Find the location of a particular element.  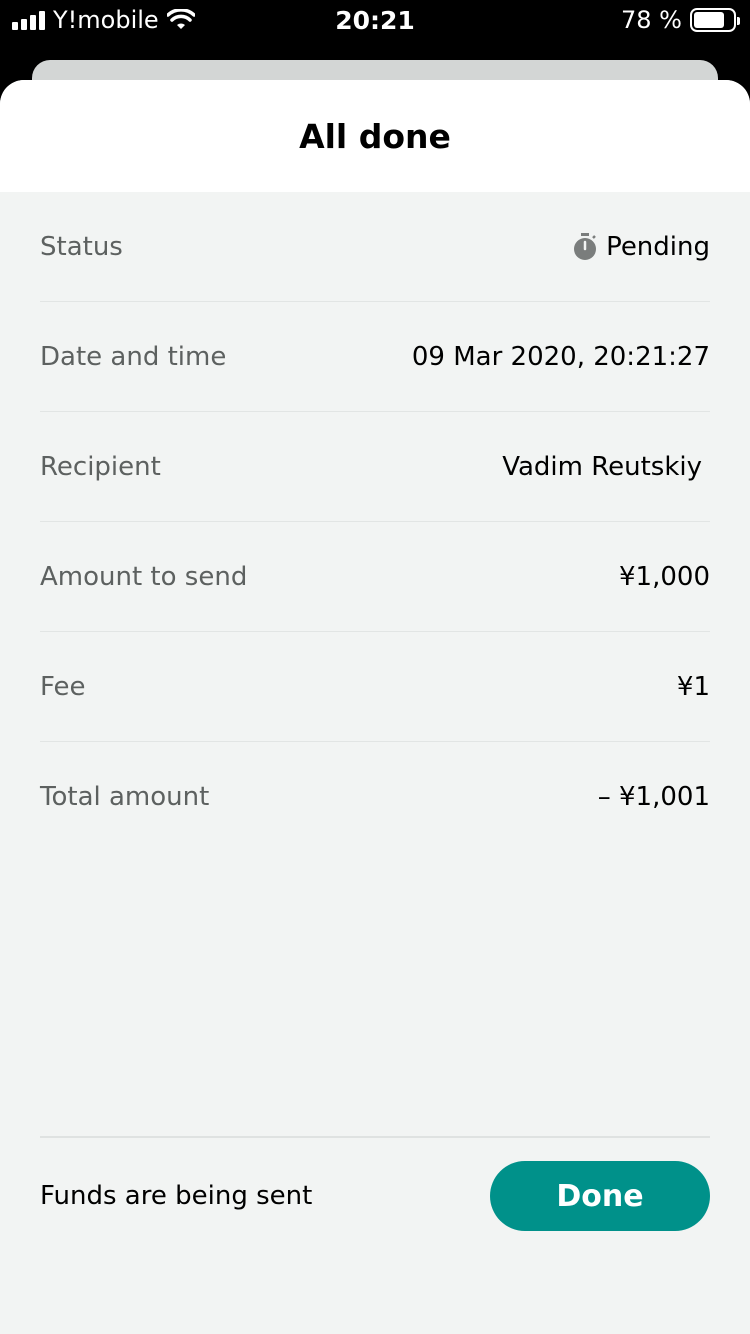

detail-row-recipient: Recipient Vadim Reutskiy is located at coordinates (375, 467).